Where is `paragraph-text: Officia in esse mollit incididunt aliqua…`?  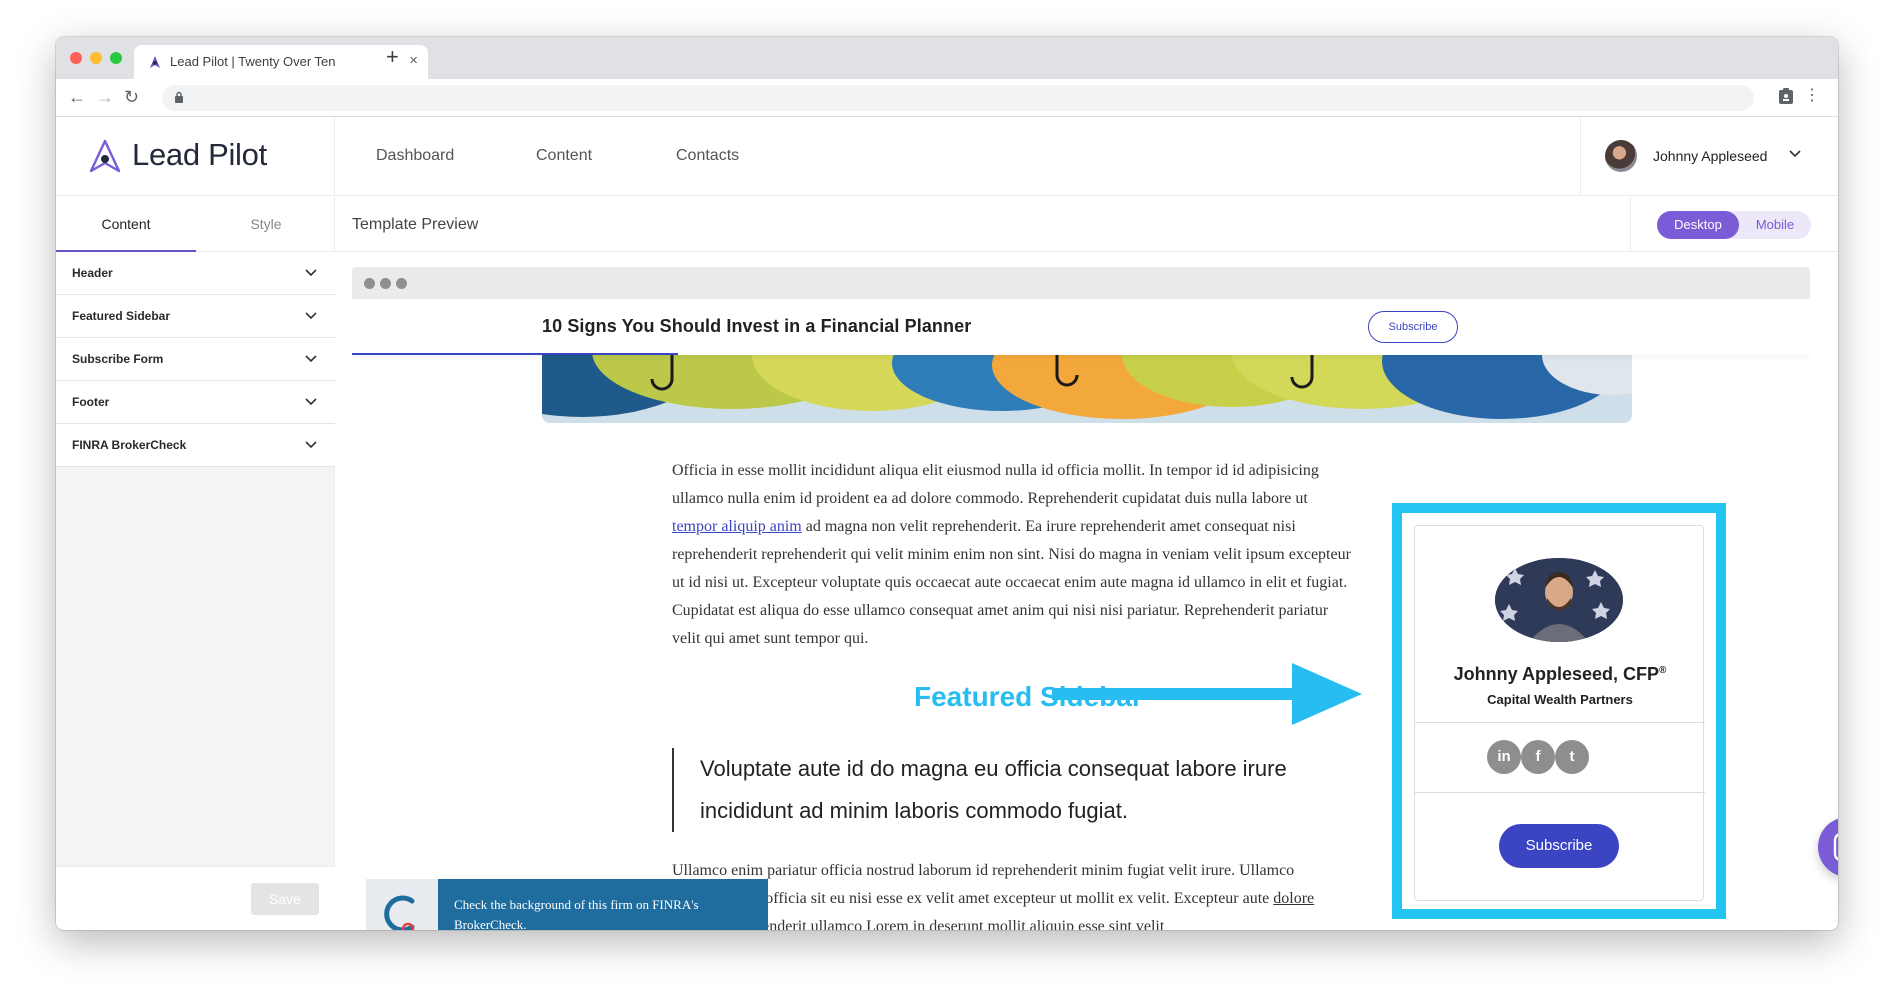 paragraph-text: Officia in esse mollit incididunt aliqua… is located at coordinates (995, 484).